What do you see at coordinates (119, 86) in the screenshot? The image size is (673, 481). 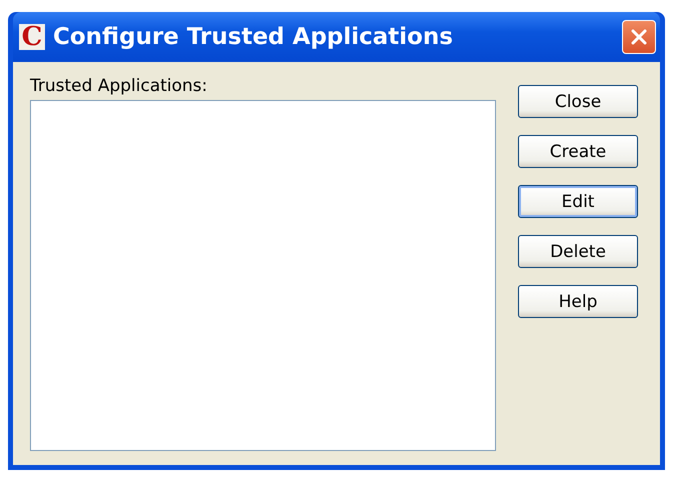 I see `list-label: Trusted Applications:` at bounding box center [119, 86].